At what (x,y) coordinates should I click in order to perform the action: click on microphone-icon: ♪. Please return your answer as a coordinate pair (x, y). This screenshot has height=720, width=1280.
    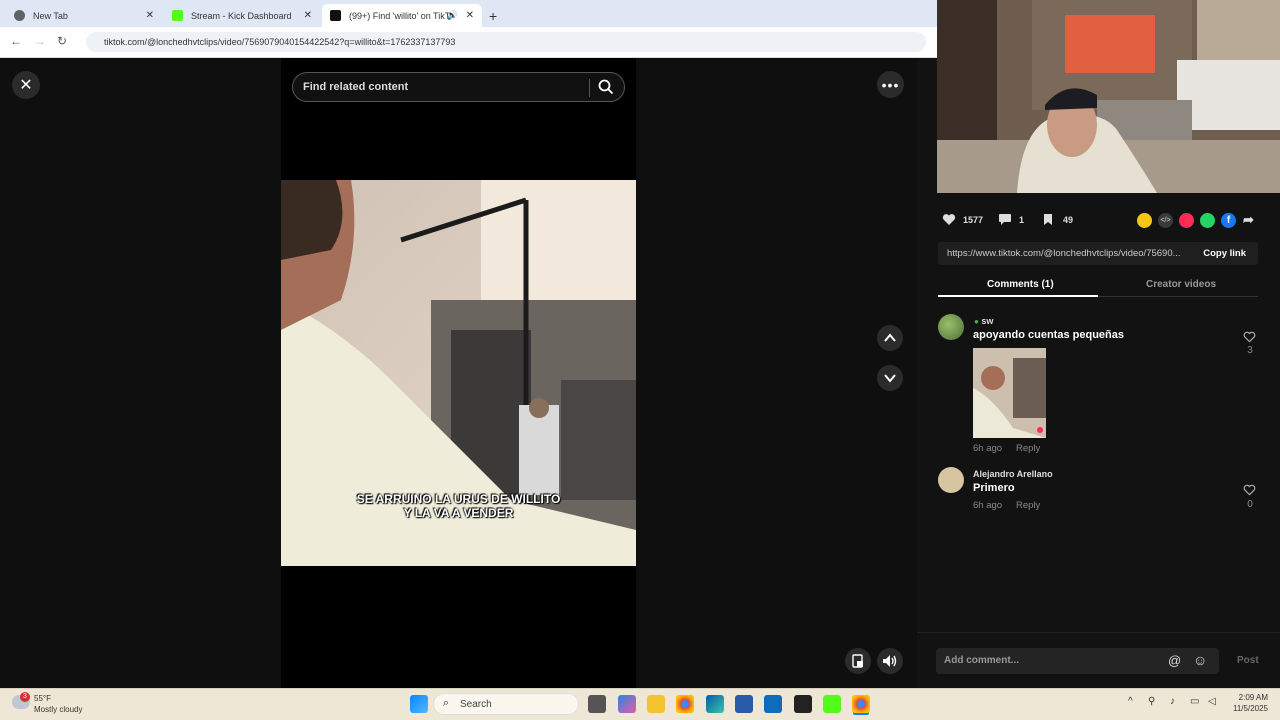
    Looking at the image, I should click on (1172, 701).